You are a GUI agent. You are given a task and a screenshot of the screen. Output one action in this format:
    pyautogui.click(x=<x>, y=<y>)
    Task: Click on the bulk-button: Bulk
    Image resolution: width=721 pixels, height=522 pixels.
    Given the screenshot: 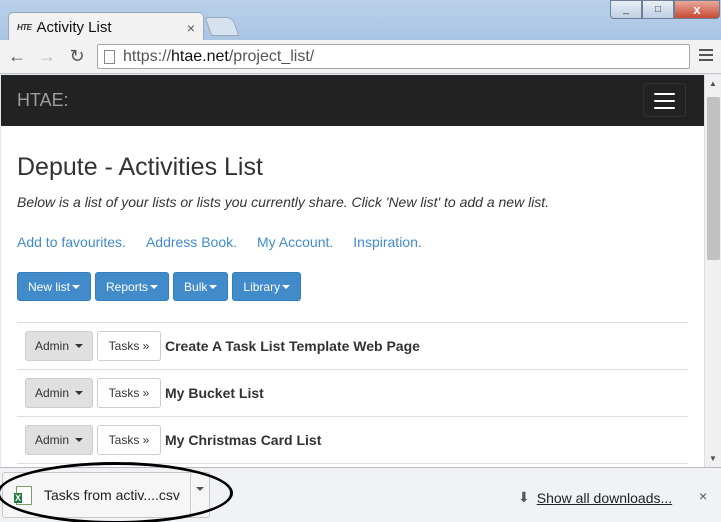 What is the action you would take?
    pyautogui.click(x=201, y=286)
    